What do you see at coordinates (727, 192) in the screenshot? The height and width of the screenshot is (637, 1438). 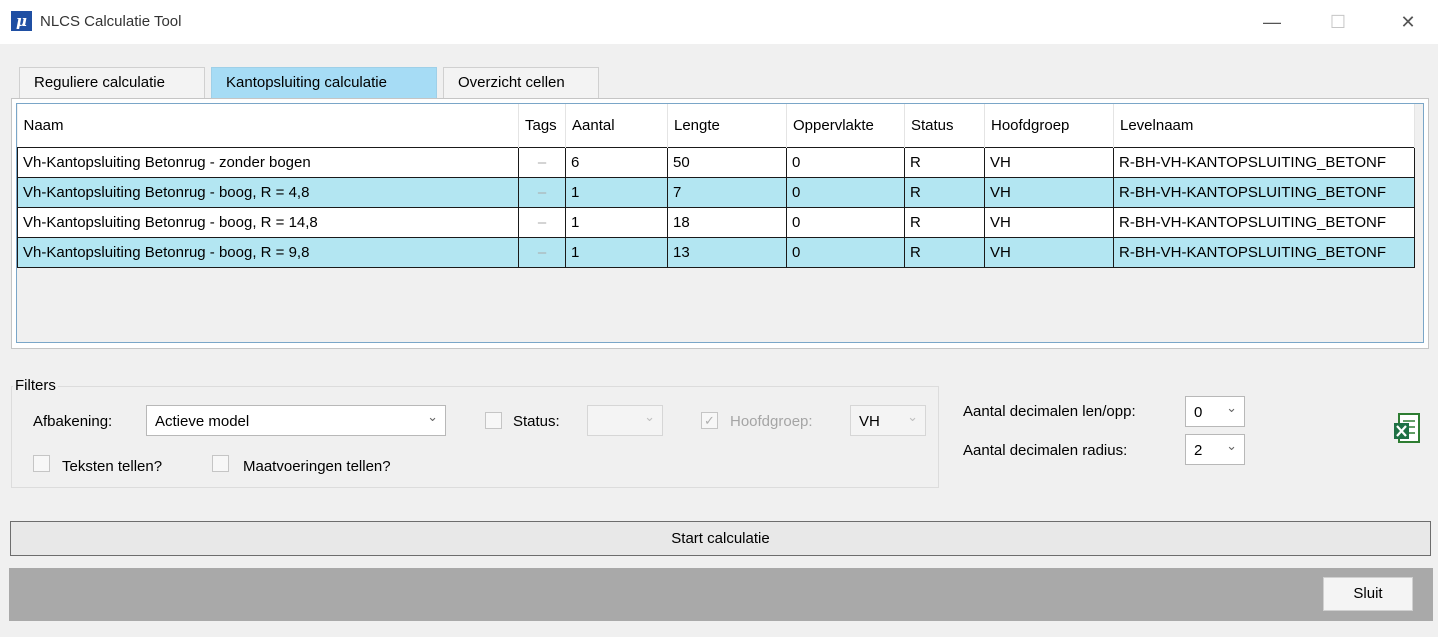 I see `cell-lengte: 7` at bounding box center [727, 192].